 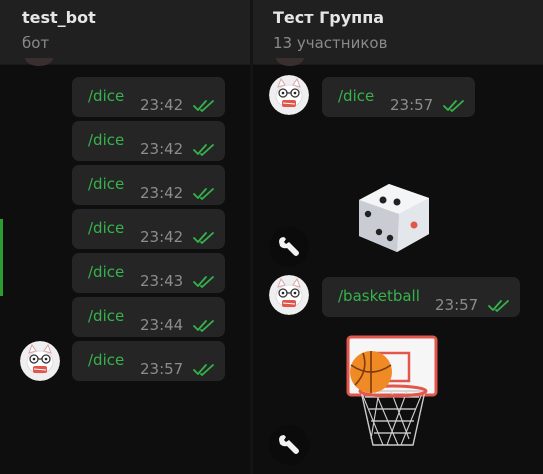 I want to click on chat-title: Тест Группа, so click(x=329, y=17).